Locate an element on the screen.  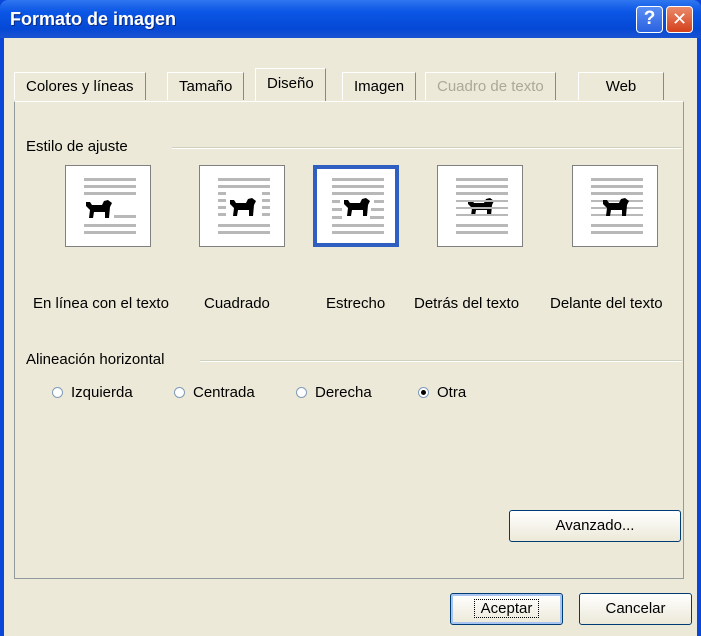
radio-izquierda: Izquierda is located at coordinates (92, 392).